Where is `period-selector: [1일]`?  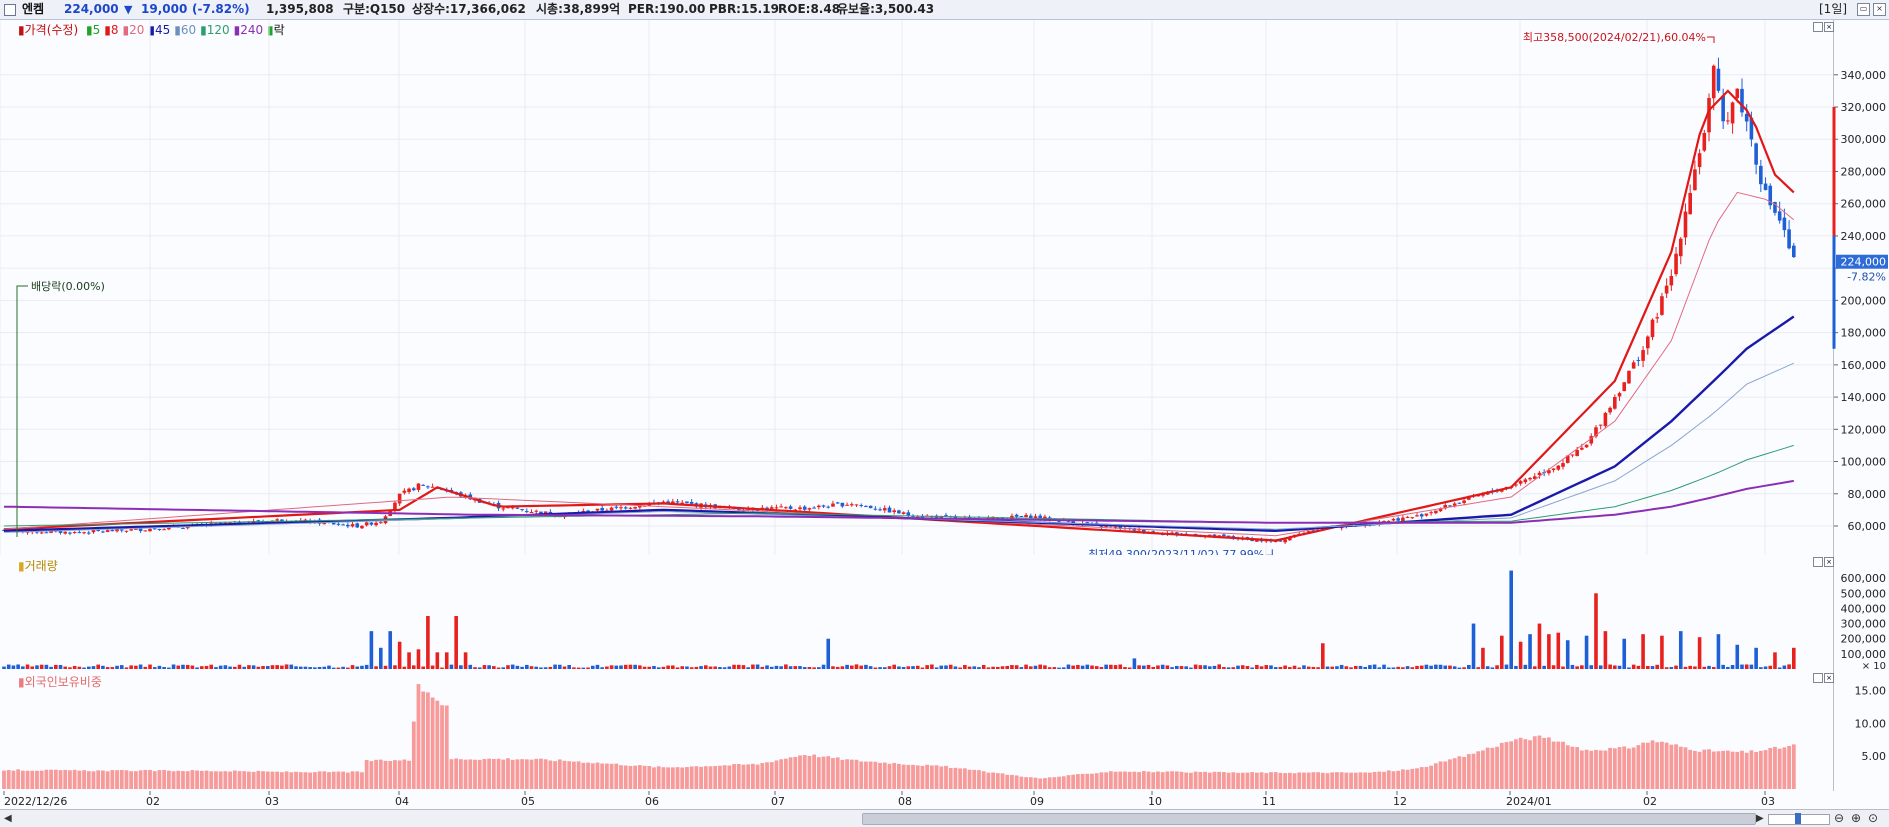
period-selector: [1일] is located at coordinates (1833, 9).